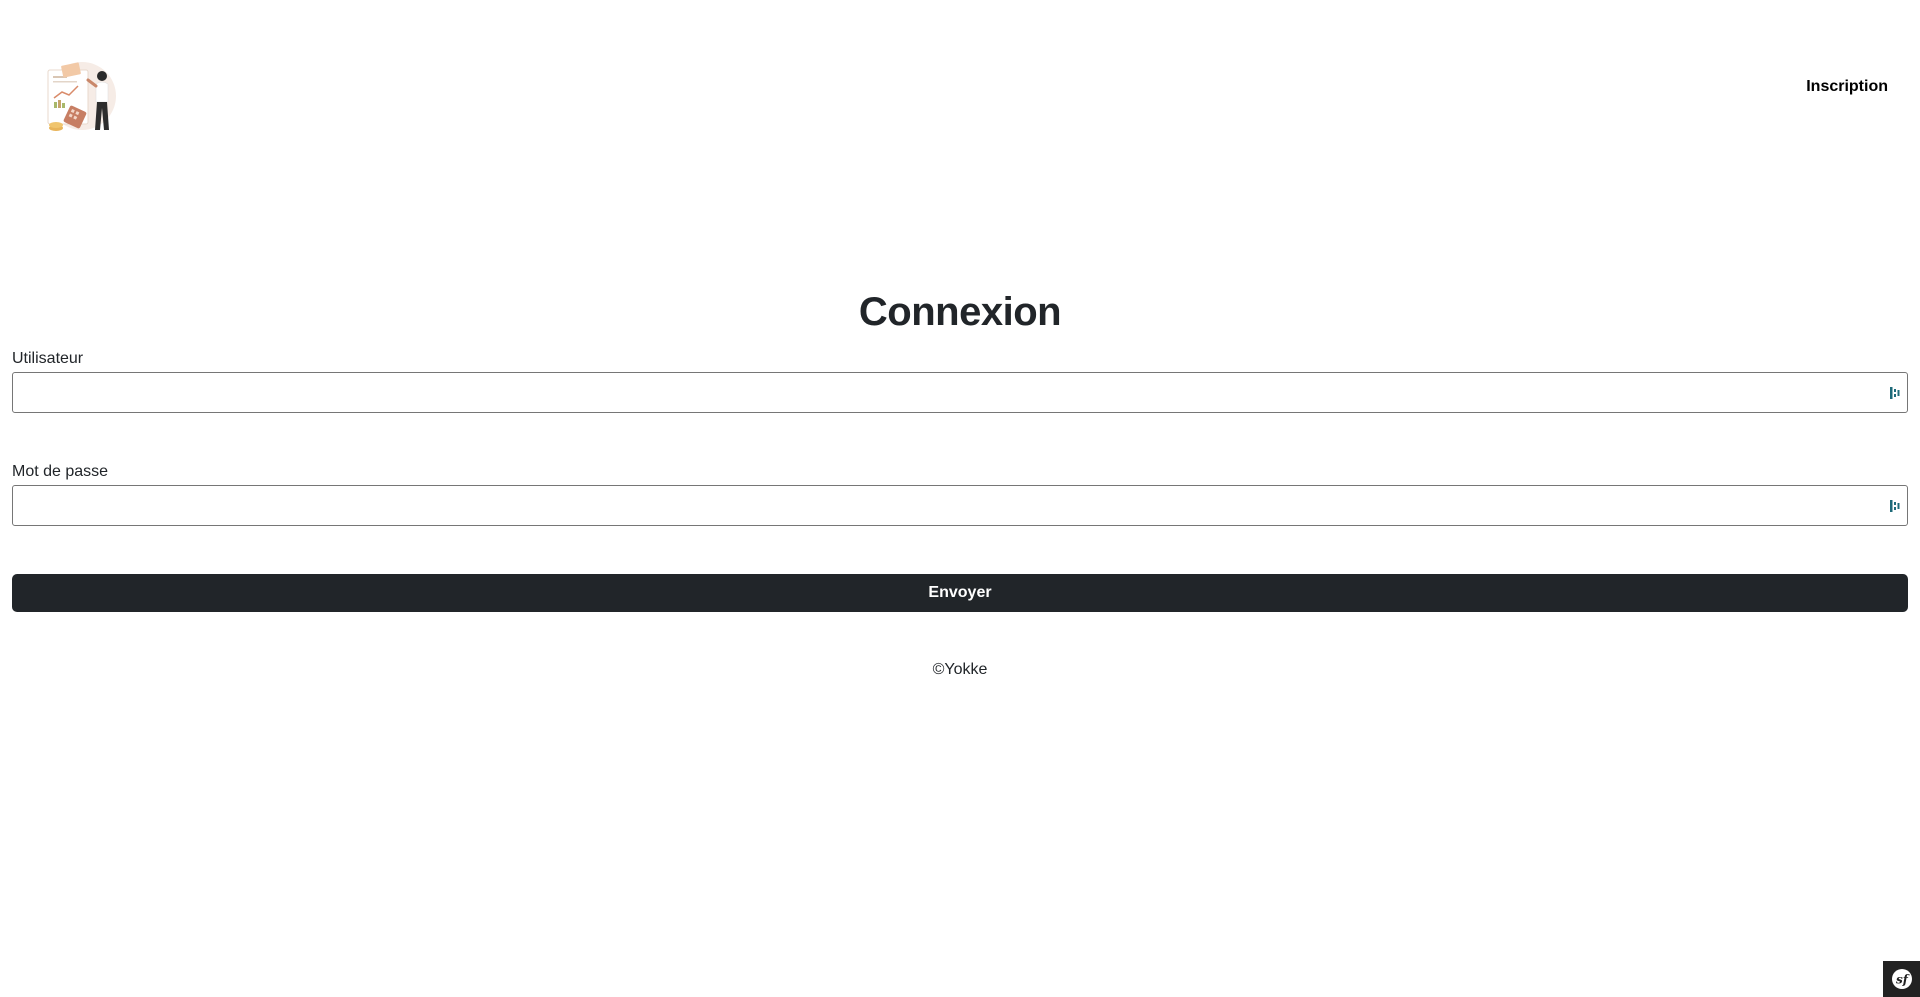  I want to click on nav-register-link: Inscription, so click(1847, 87).